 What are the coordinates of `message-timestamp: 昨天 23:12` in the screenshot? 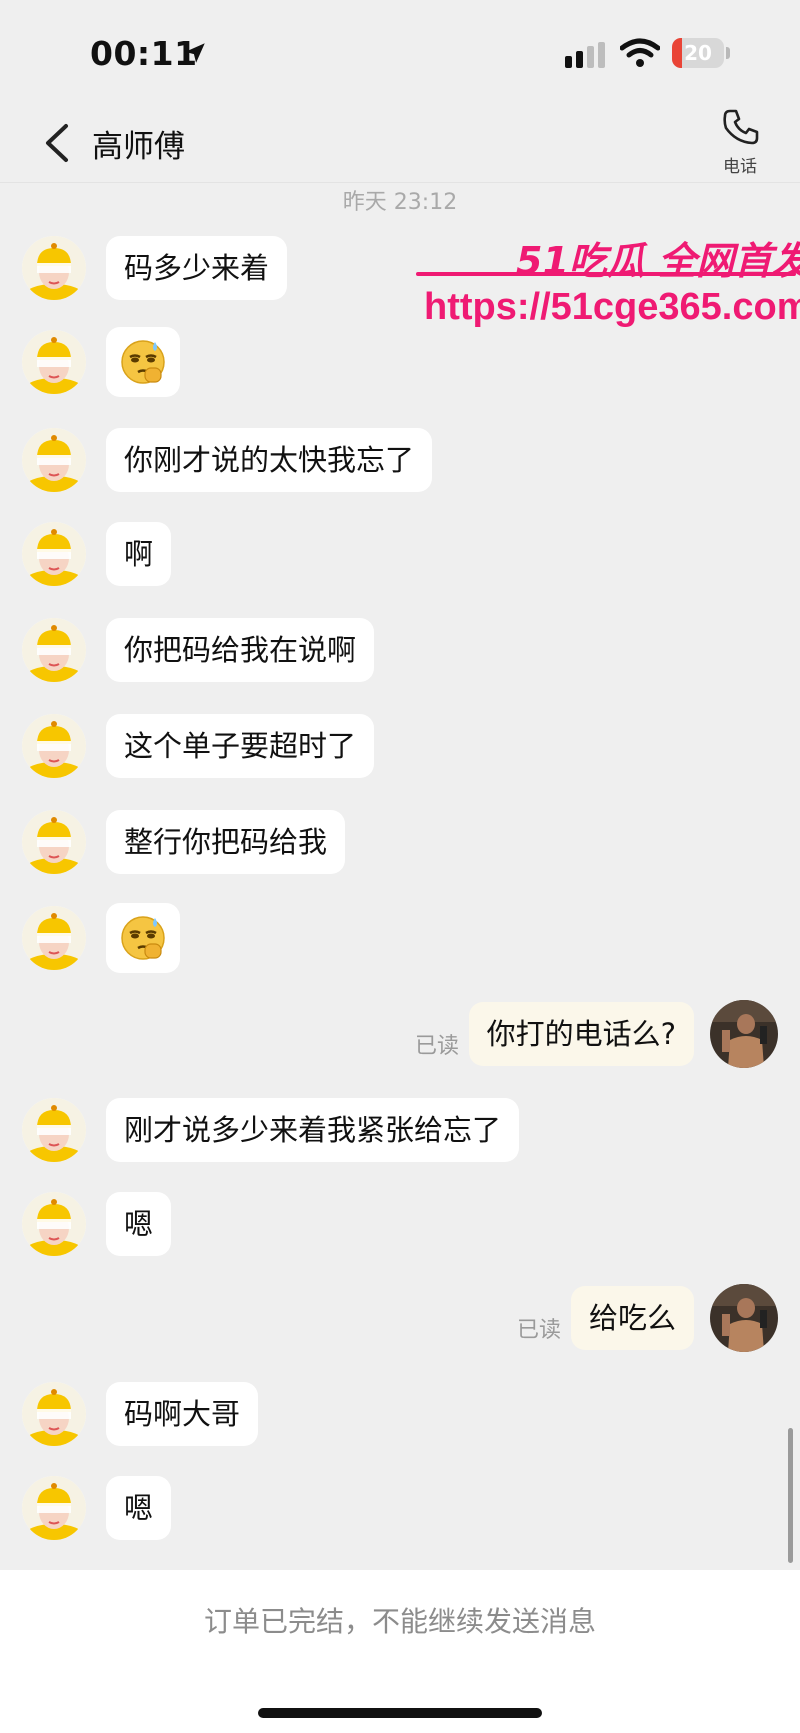 It's located at (400, 202).